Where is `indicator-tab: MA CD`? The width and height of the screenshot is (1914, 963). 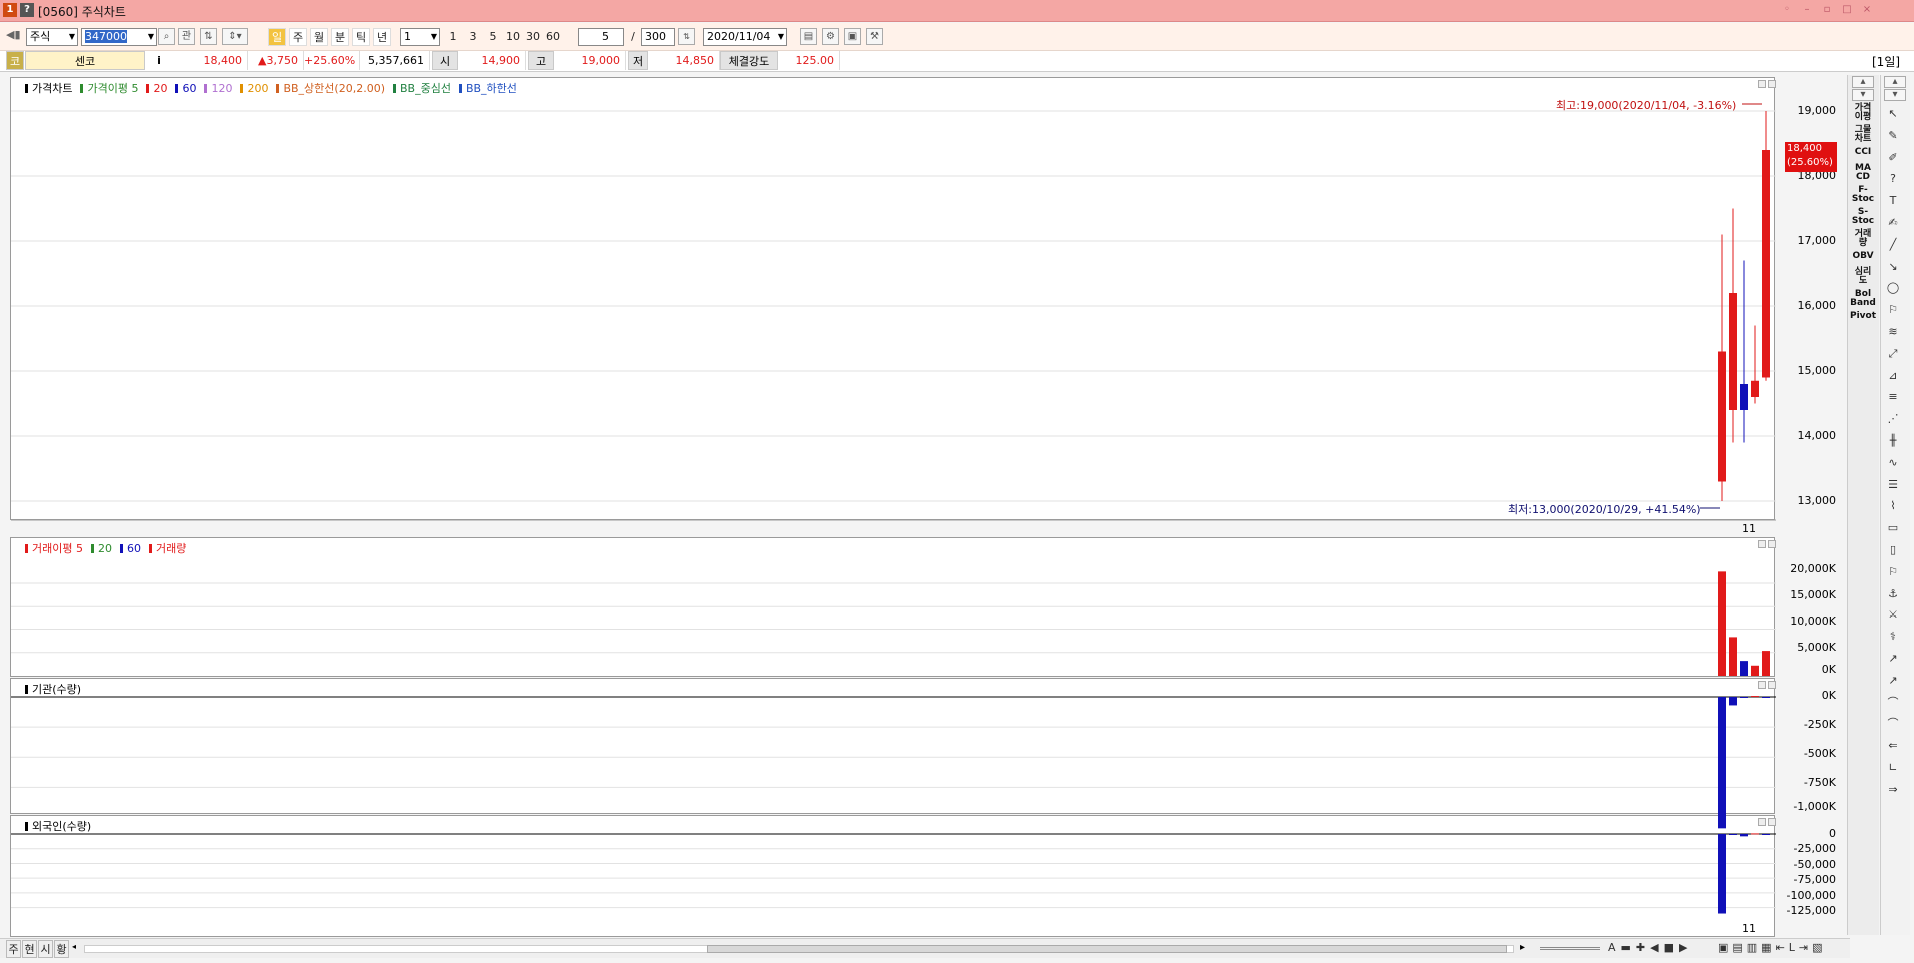
indicator-tab: MA CD is located at coordinates (1863, 173).